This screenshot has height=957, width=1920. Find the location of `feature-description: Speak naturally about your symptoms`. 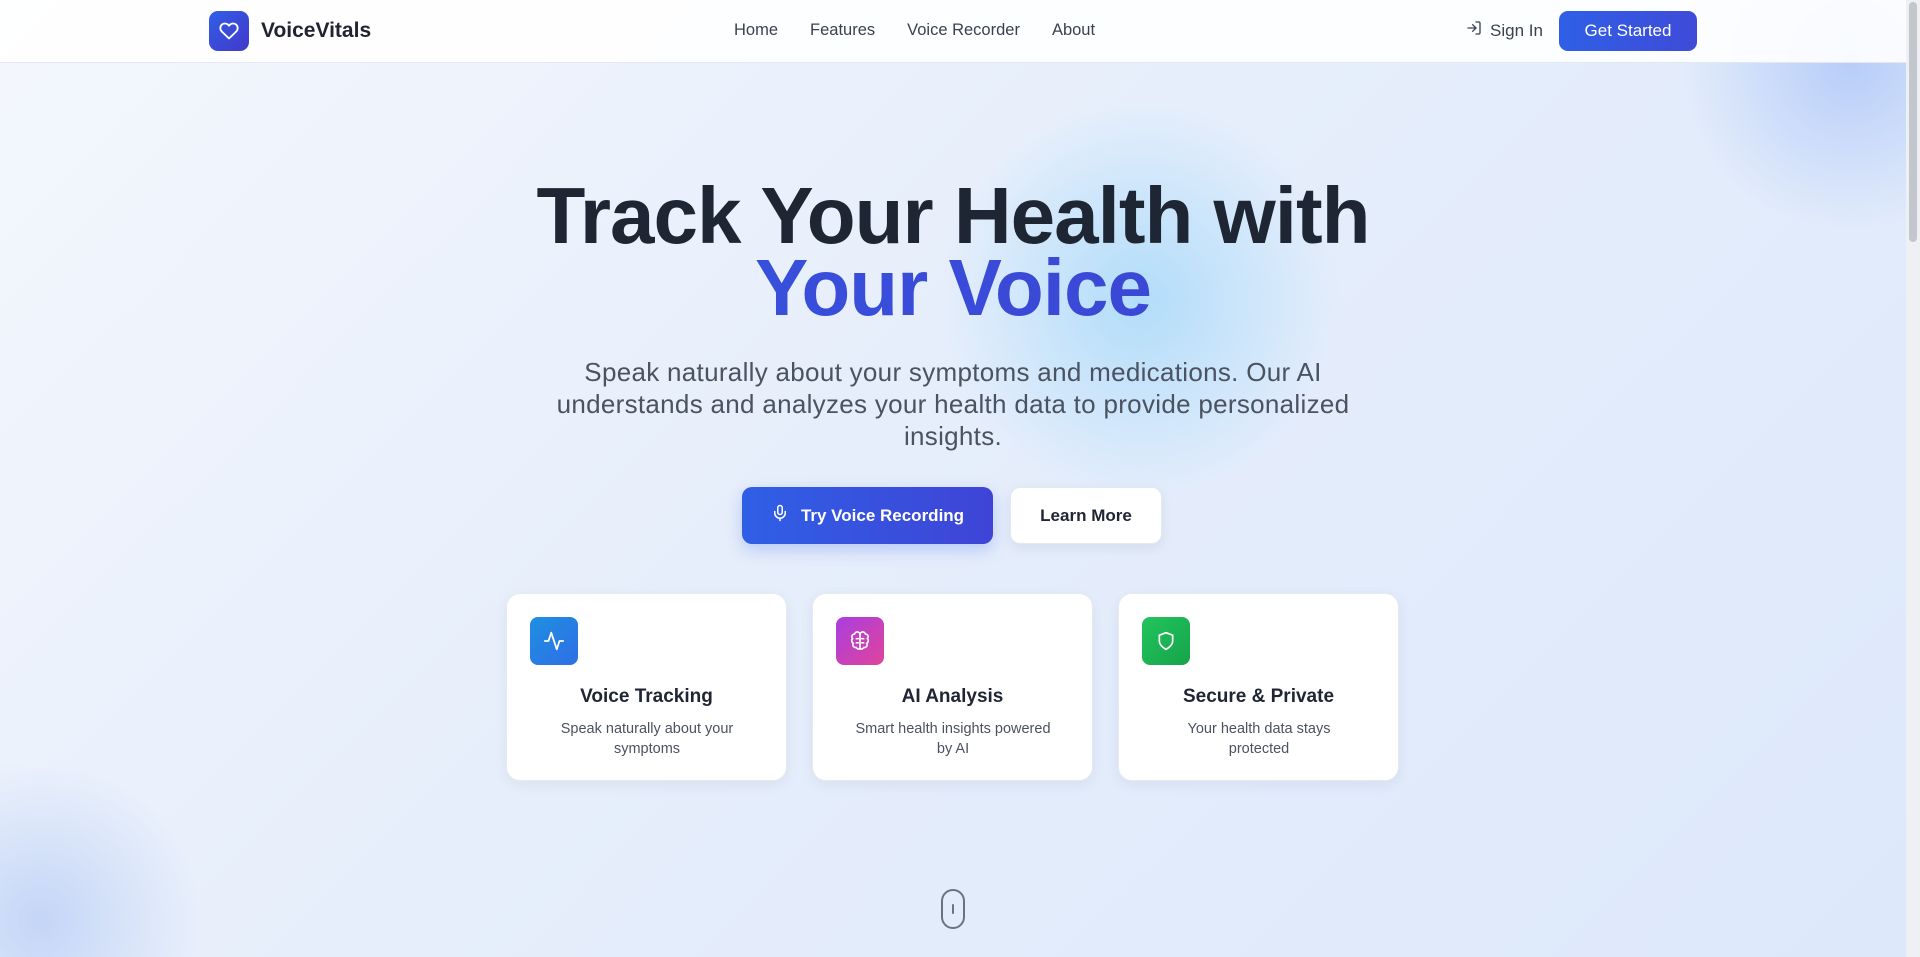

feature-description: Speak naturally about your symptoms is located at coordinates (647, 739).